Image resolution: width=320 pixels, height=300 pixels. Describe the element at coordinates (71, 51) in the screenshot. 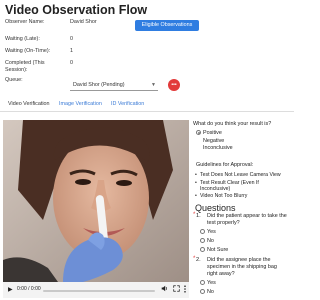

I see `waiting-ontime-value: 1` at that location.